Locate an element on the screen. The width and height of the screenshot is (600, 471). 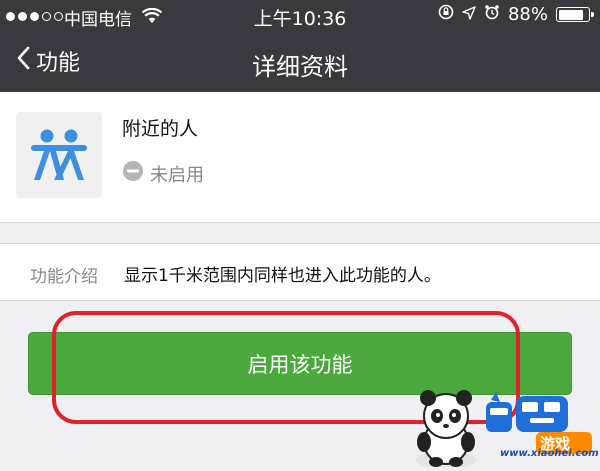
rotation-lock-icon is located at coordinates (446, 14).